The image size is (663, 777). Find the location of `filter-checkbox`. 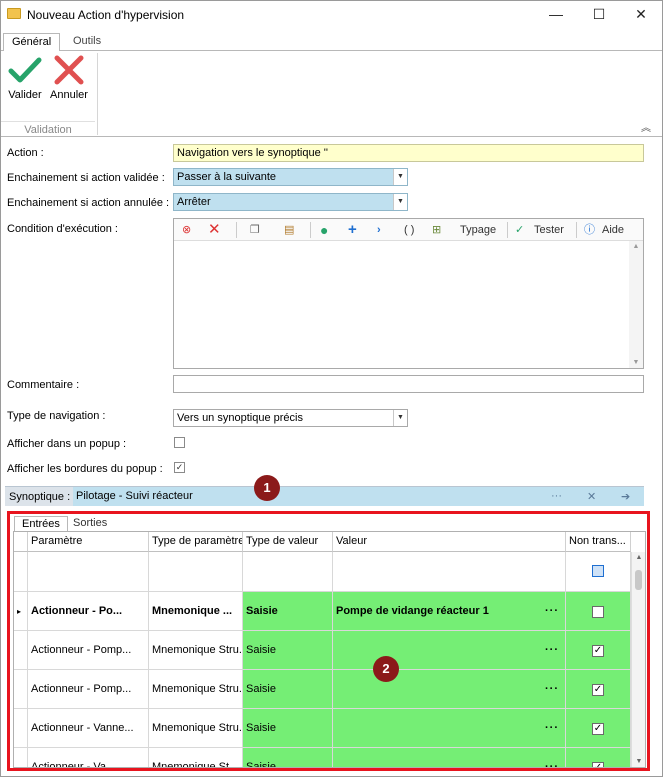

filter-checkbox is located at coordinates (598, 571).